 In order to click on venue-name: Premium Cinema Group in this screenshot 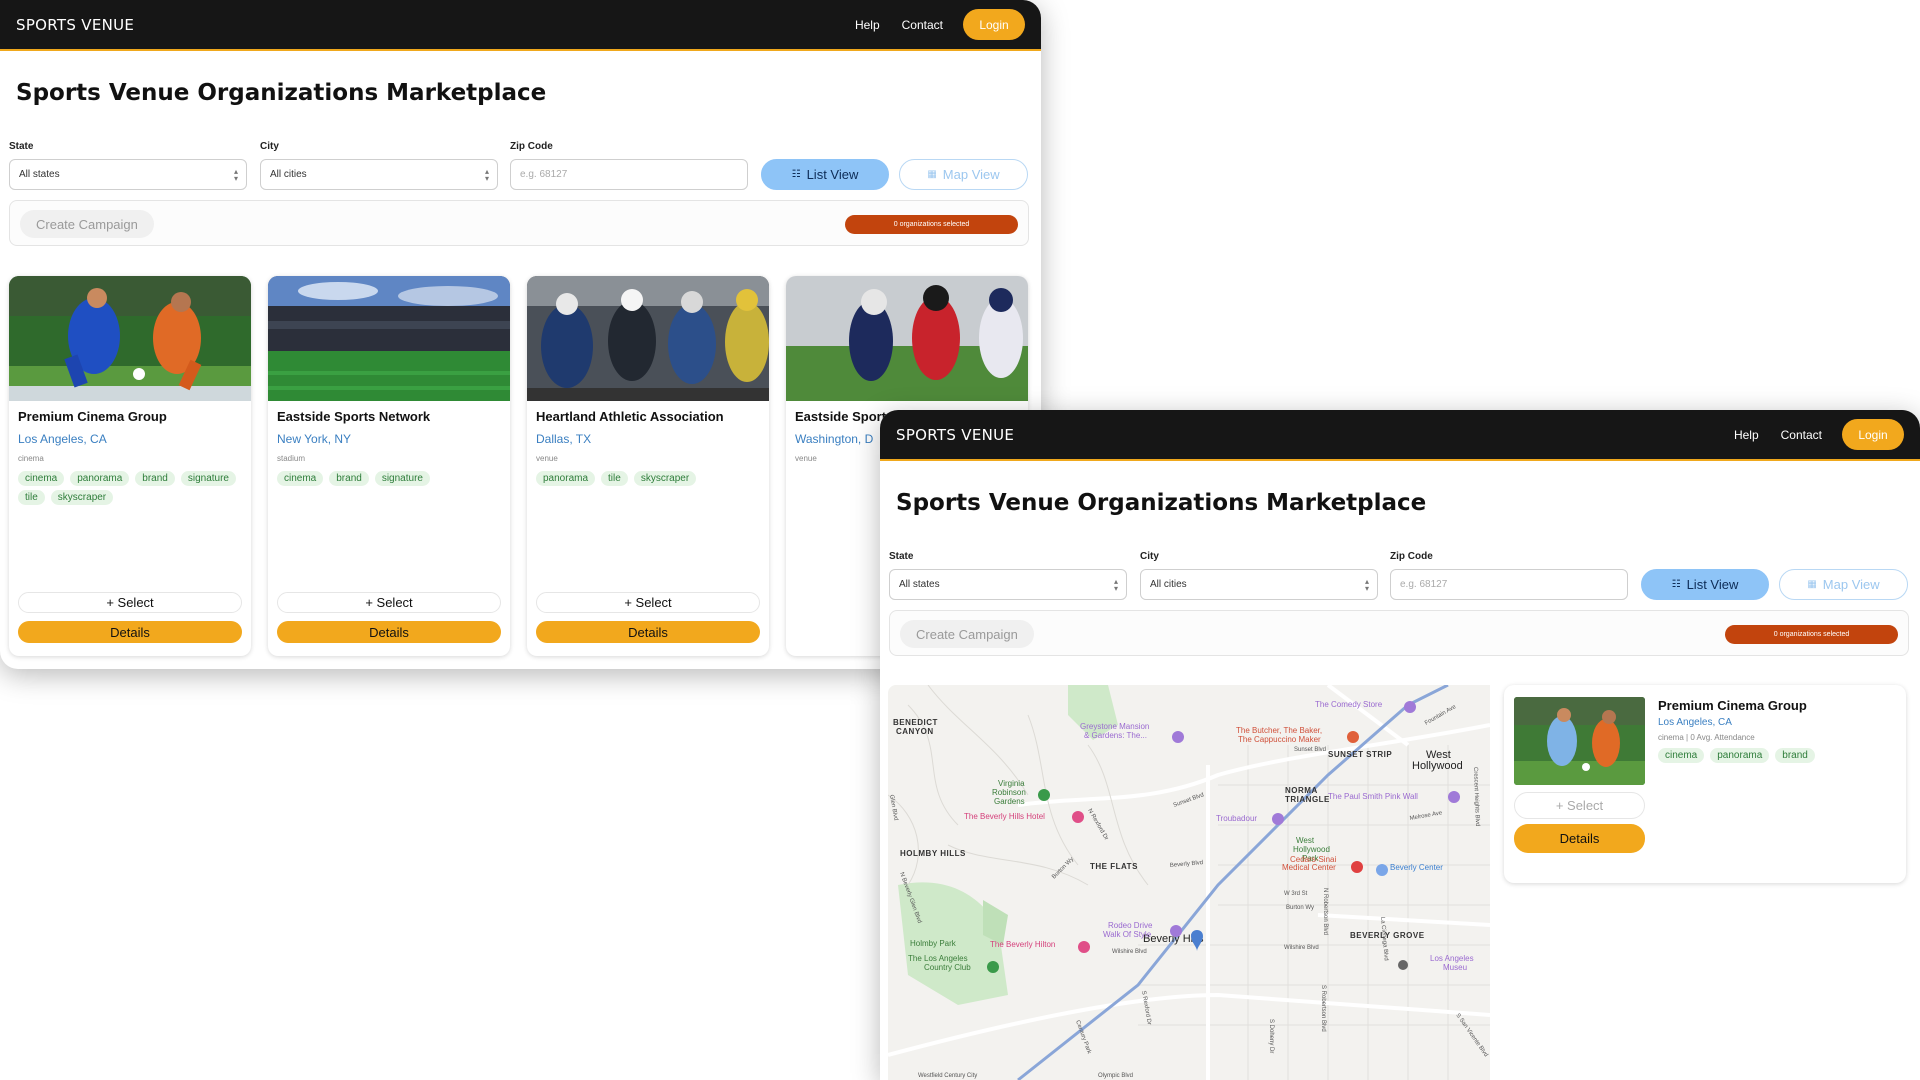, I will do `click(1732, 705)`.